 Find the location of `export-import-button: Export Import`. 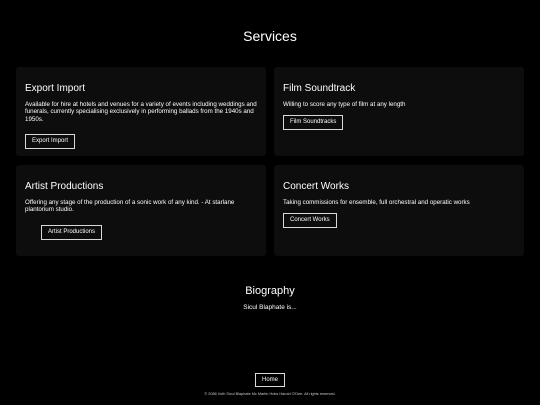

export-import-button: Export Import is located at coordinates (50, 142).